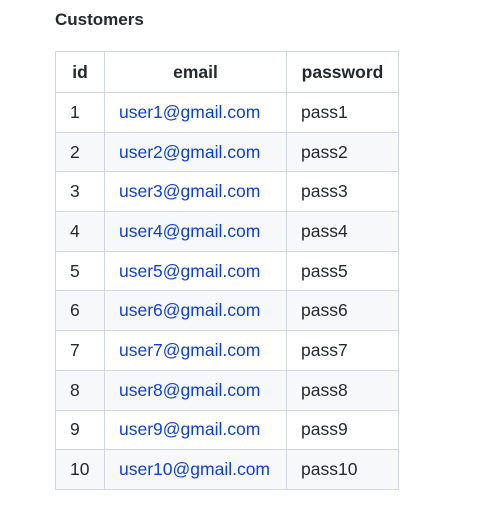  I want to click on table-header: id email password, so click(227, 72).